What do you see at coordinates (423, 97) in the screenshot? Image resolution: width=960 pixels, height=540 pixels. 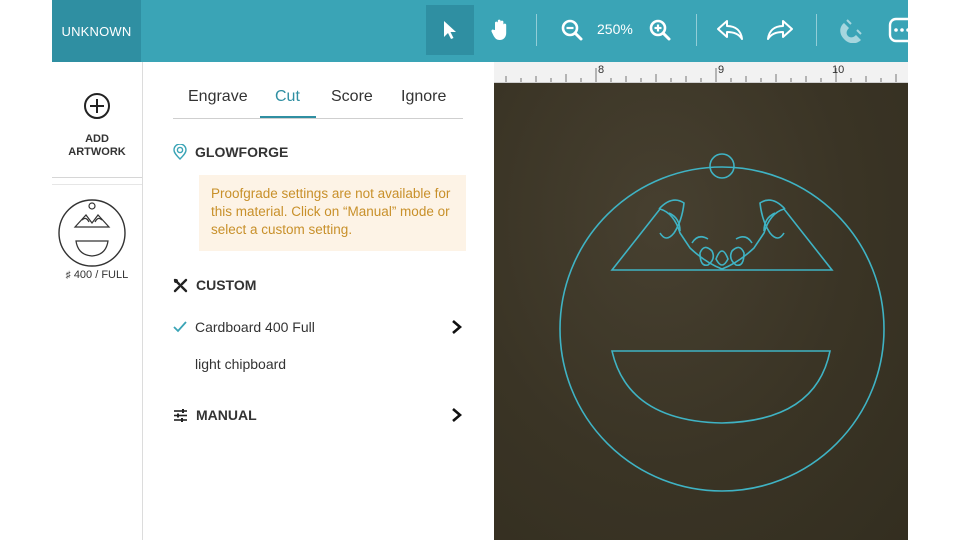 I see `tab-ignore: Ignore` at bounding box center [423, 97].